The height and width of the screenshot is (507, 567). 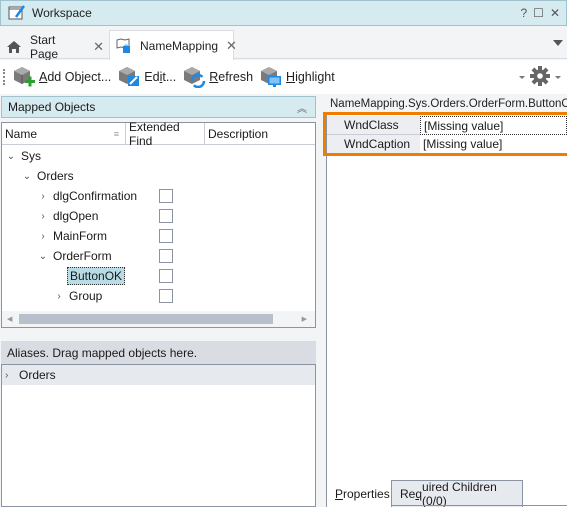 I want to click on column-header-name: Name ≡, so click(x=64, y=133).